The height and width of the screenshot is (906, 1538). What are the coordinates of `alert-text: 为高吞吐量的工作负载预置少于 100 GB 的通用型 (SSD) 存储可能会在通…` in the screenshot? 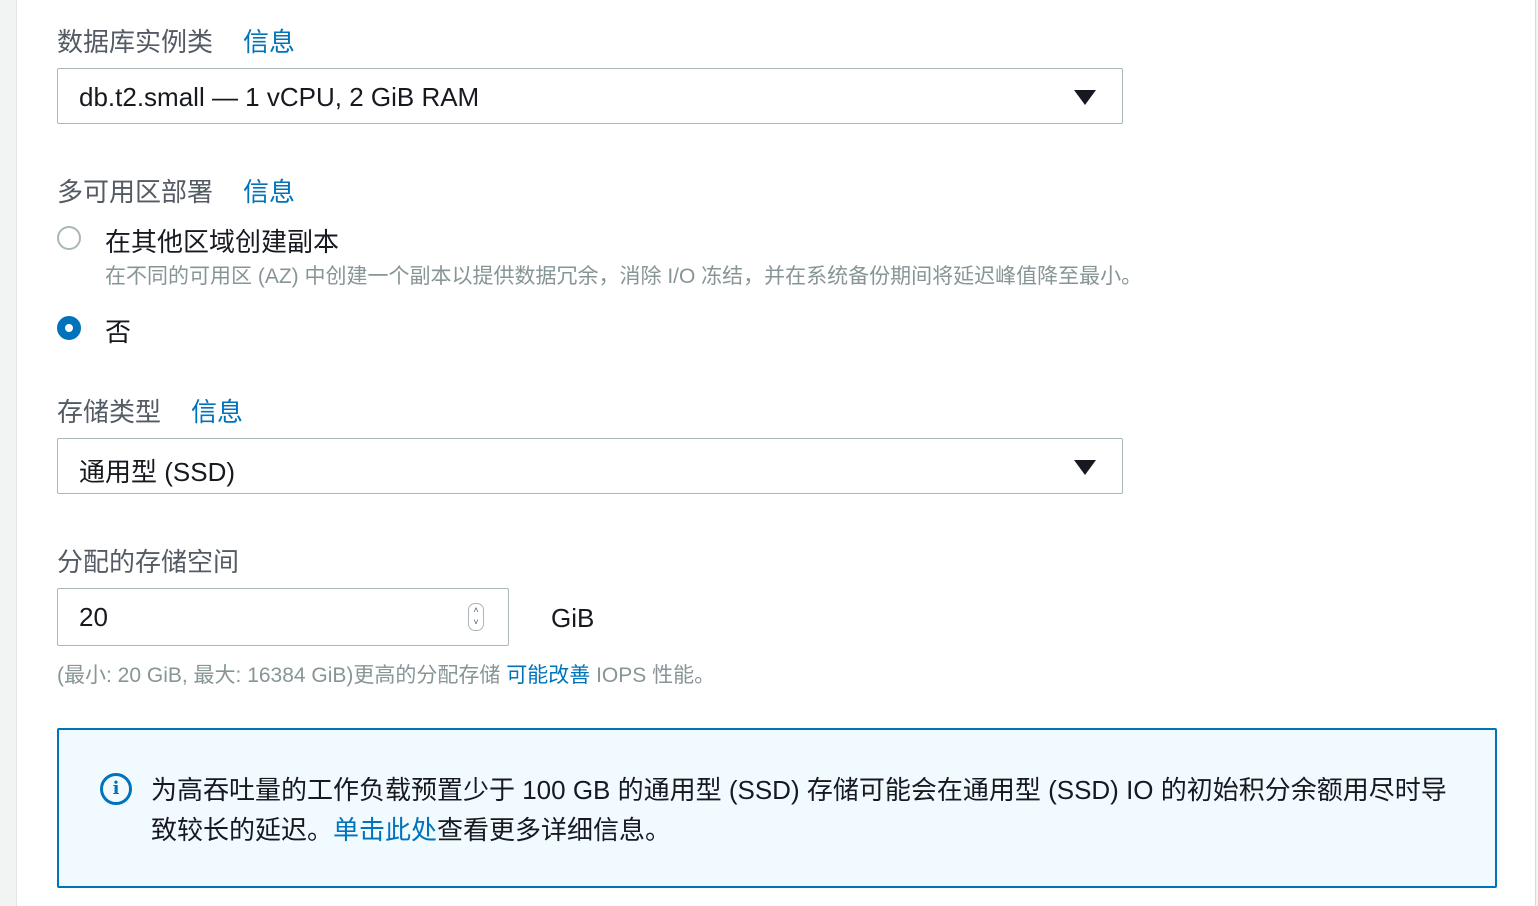 It's located at (799, 810).